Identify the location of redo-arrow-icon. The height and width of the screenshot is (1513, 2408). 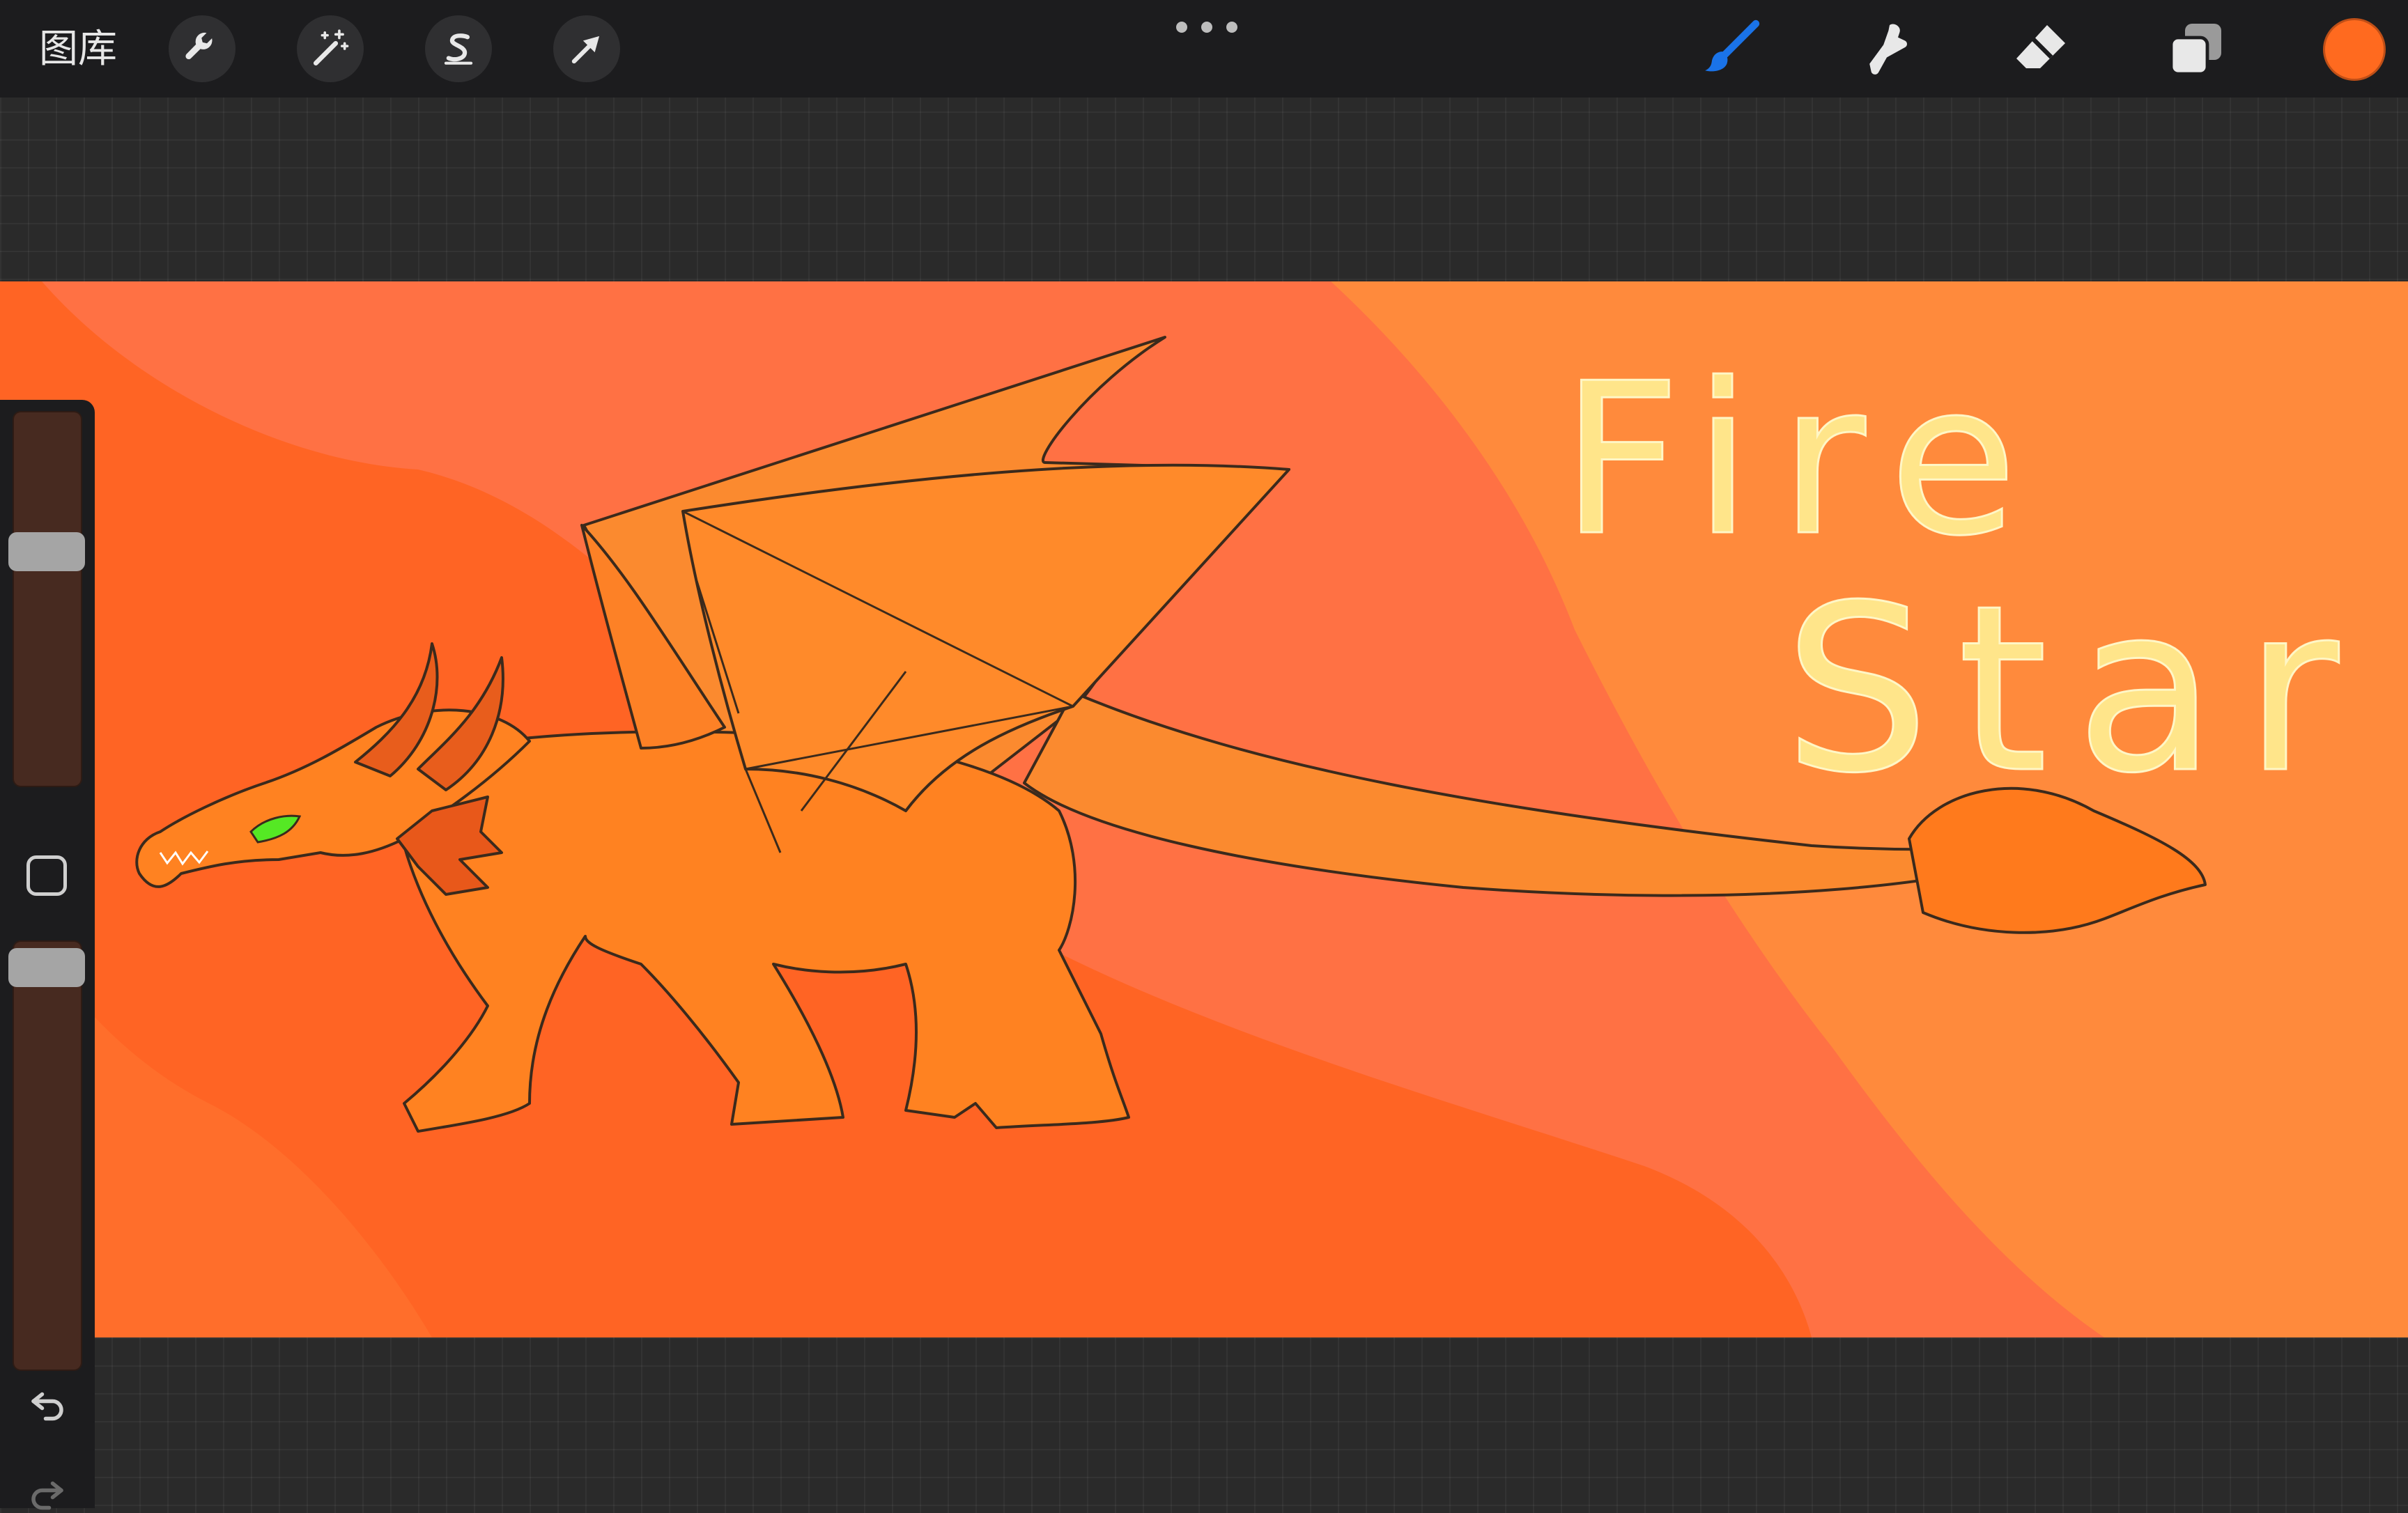
(48, 1492).